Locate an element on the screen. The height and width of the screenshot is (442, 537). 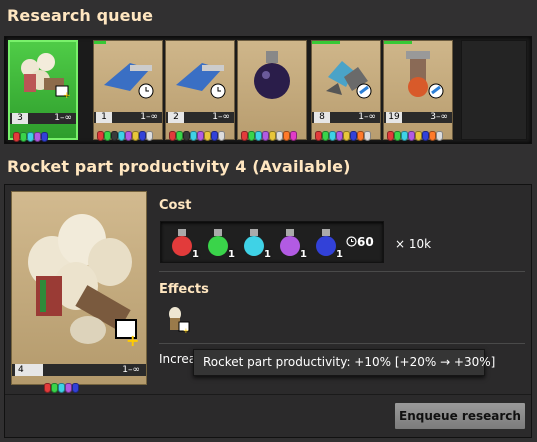
cost-multiplier: × 10k is located at coordinates (413, 244).